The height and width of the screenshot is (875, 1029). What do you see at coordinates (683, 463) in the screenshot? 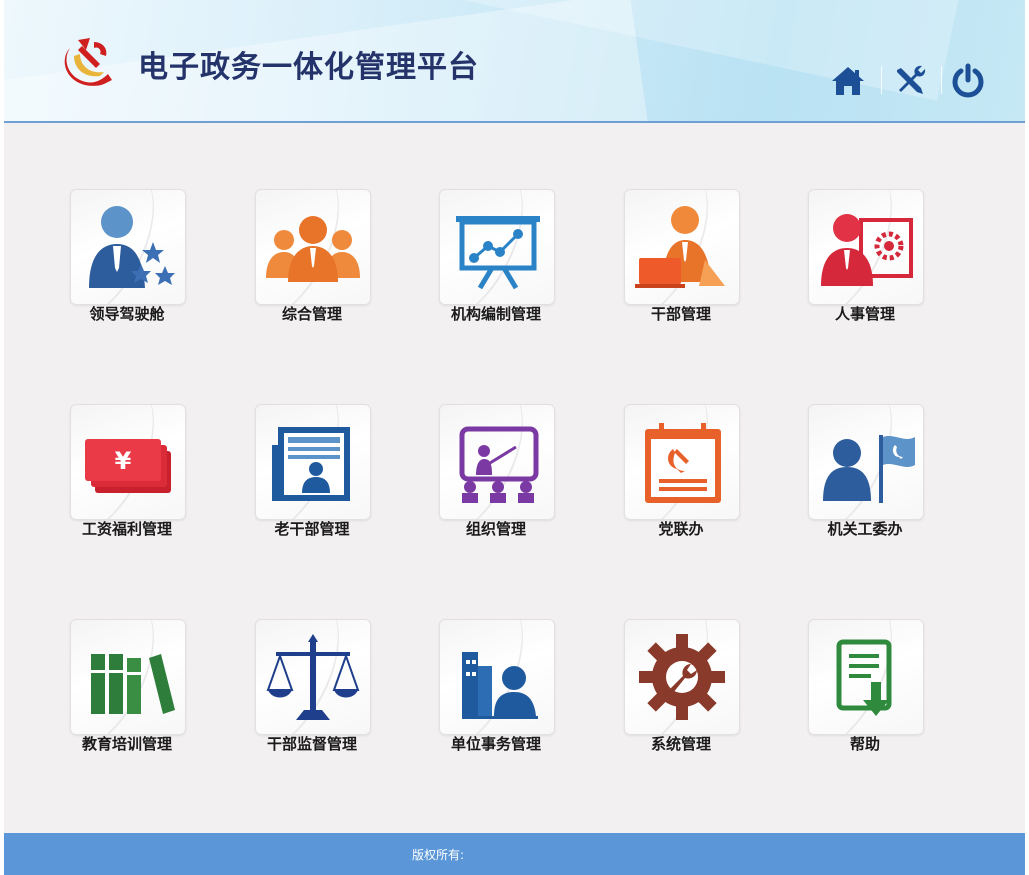
I see `party-calendar-icon` at bounding box center [683, 463].